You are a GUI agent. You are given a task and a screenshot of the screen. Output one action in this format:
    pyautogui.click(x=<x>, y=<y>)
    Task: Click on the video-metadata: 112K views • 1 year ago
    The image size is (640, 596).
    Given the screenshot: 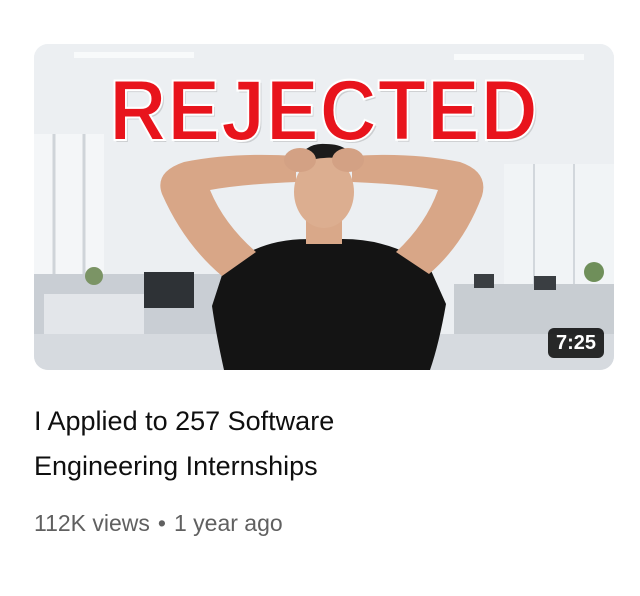 What is the action you would take?
    pyautogui.click(x=158, y=523)
    